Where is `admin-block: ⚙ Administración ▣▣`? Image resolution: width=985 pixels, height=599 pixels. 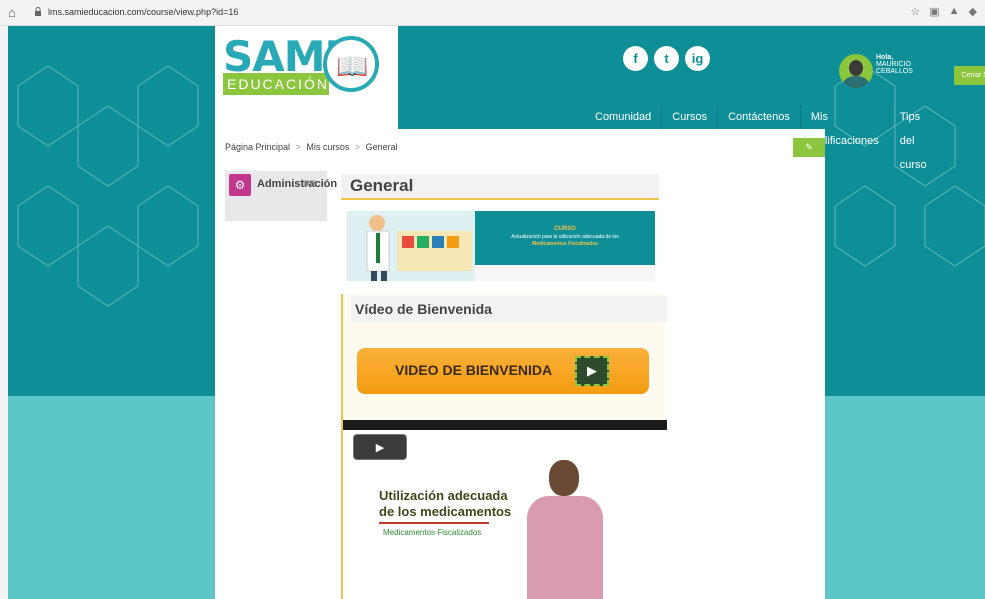 admin-block: ⚙ Administración ▣▣ is located at coordinates (281, 196).